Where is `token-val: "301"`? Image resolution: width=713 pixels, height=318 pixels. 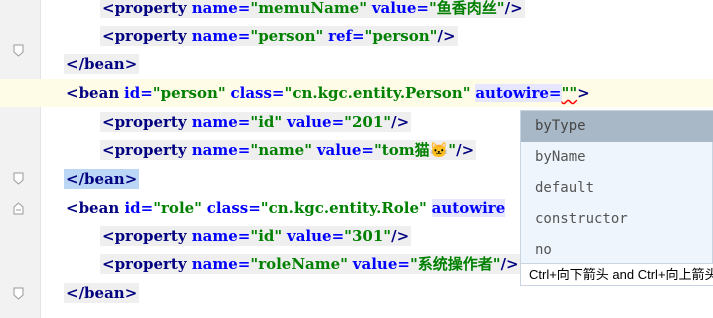
token-val: "301" is located at coordinates (368, 236).